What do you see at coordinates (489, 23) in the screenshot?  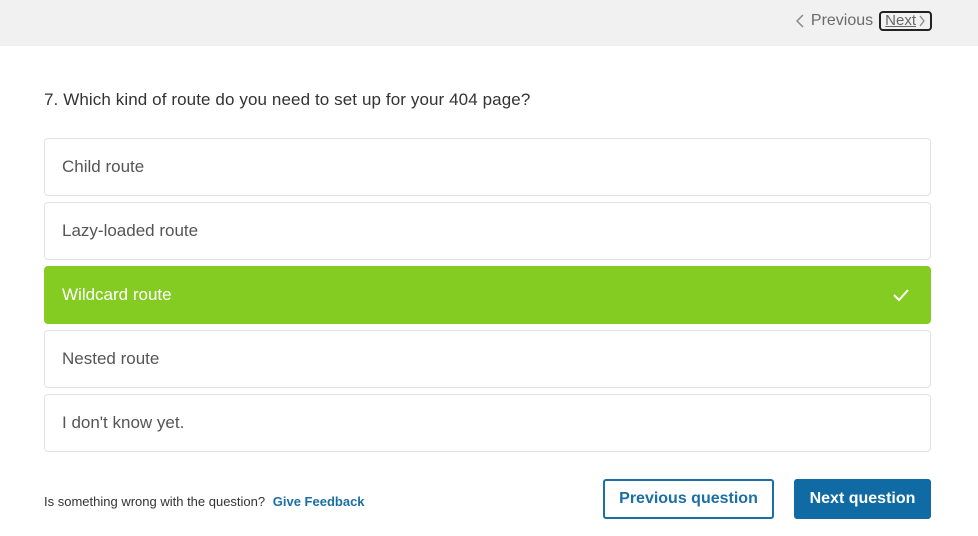 I see `top-bar: Previous Next` at bounding box center [489, 23].